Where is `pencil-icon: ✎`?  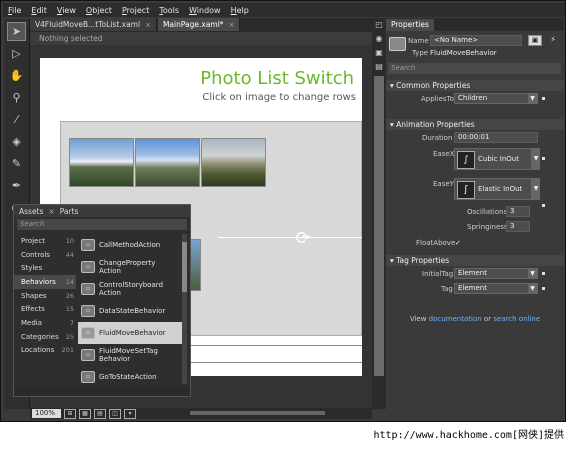 pencil-icon: ✎ is located at coordinates (16, 163).